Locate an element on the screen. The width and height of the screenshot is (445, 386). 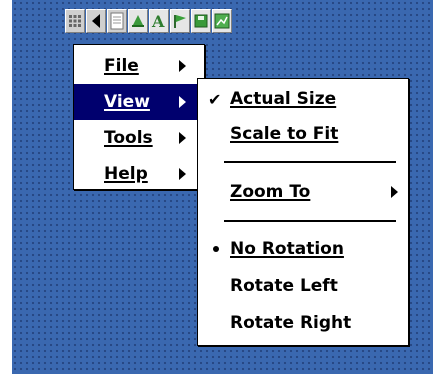
menu-item-label: Zoom To is located at coordinates (270, 192).